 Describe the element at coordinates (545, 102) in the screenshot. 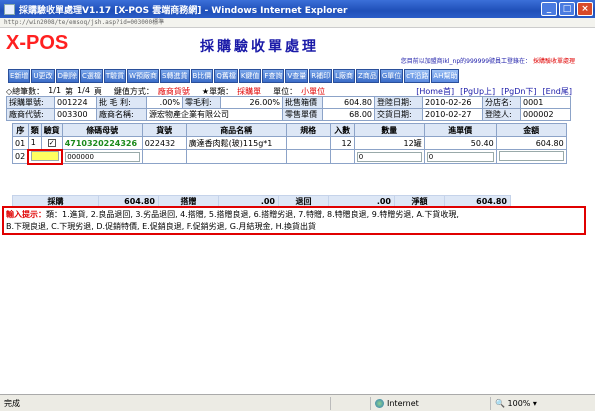

I see `branch-value: 0001` at that location.